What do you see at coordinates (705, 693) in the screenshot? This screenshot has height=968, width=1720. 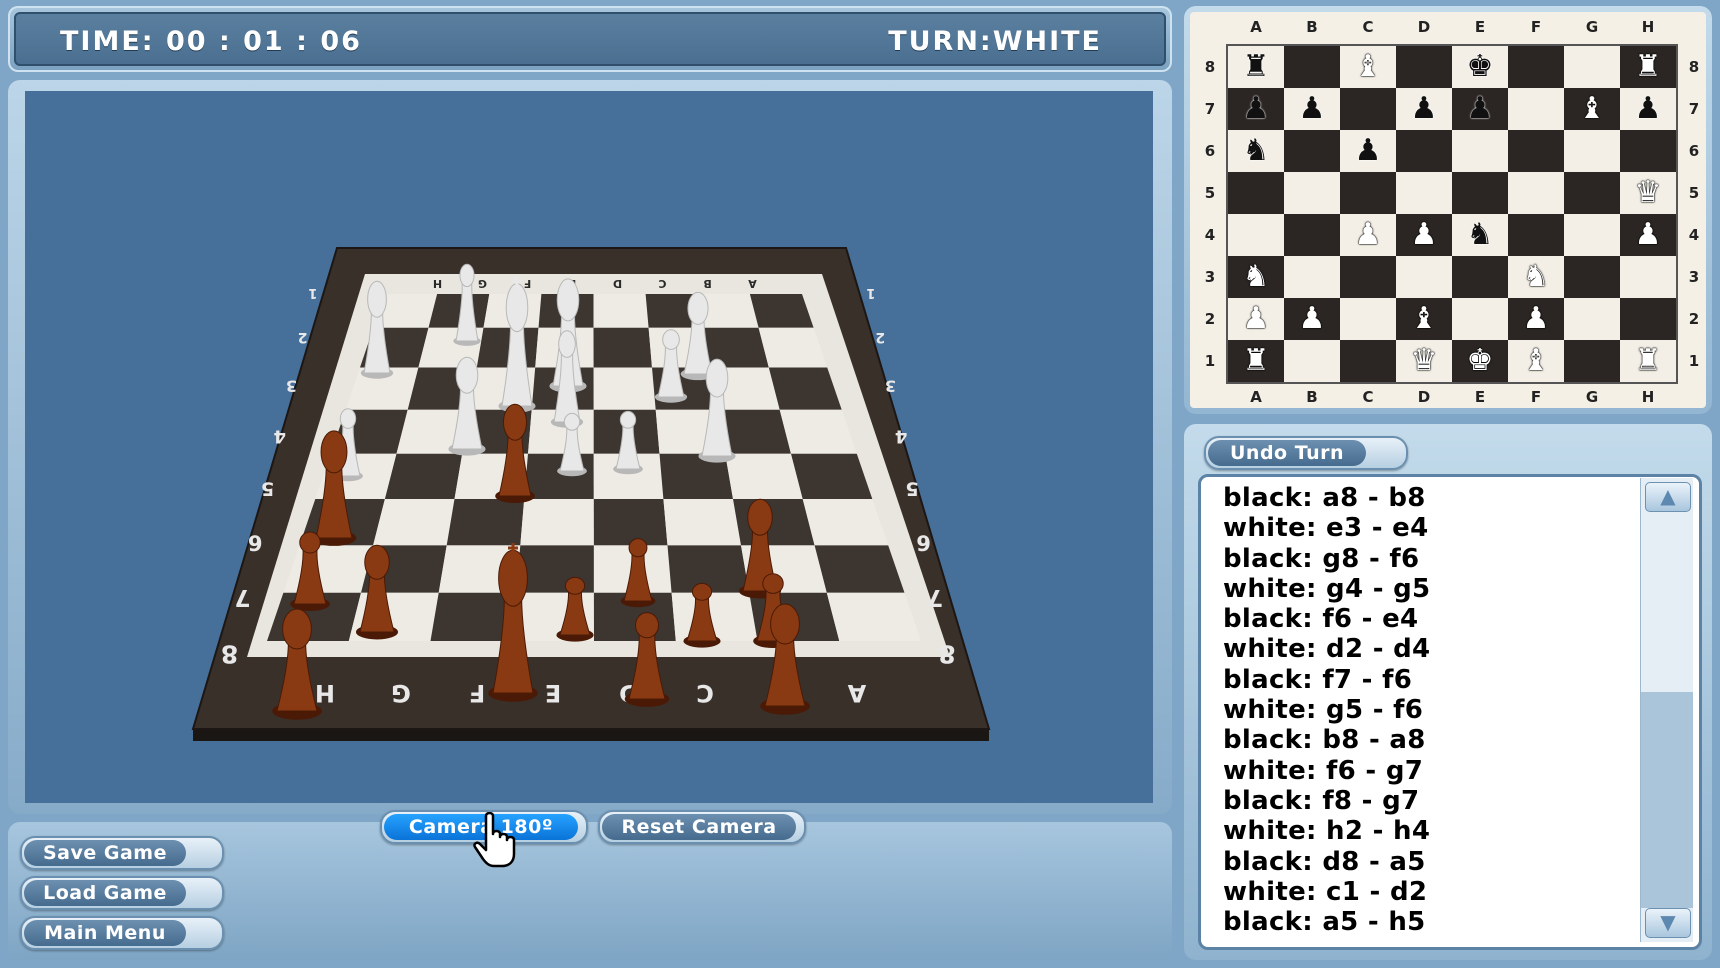 I see `board3d-file-label: C` at bounding box center [705, 693].